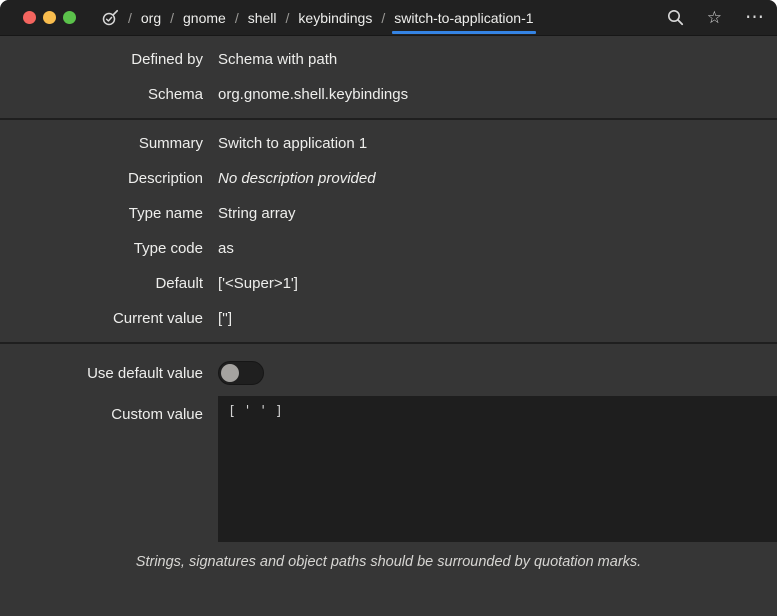 The image size is (777, 616). What do you see at coordinates (170, 143) in the screenshot?
I see `row-label: Summary` at bounding box center [170, 143].